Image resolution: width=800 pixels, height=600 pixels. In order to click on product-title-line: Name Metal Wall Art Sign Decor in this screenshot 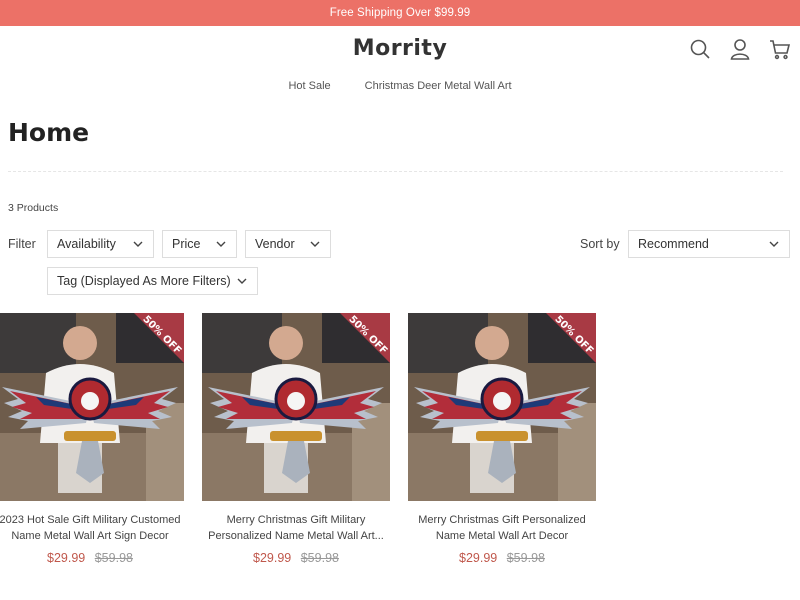, I will do `click(90, 536)`.